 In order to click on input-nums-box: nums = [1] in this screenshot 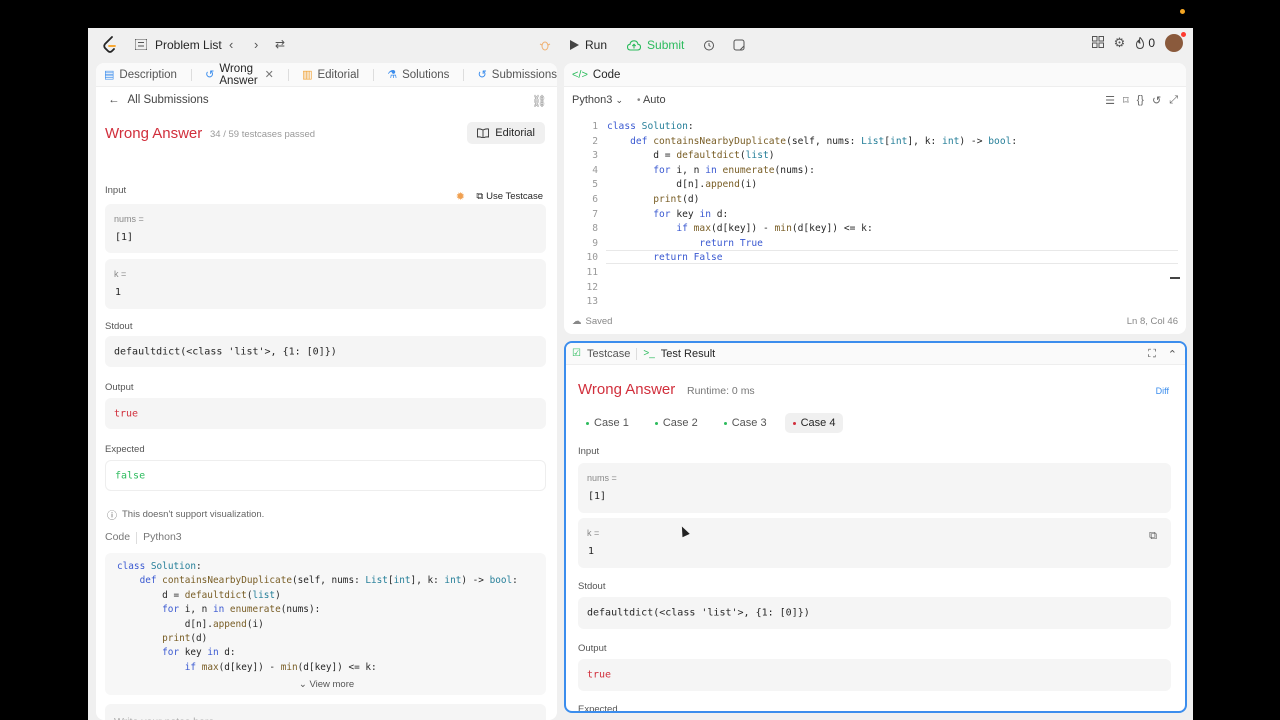, I will do `click(325, 228)`.